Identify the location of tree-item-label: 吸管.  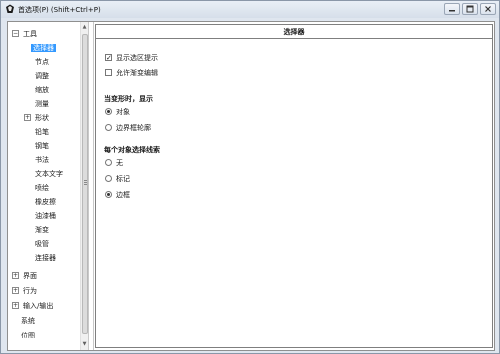
(42, 244).